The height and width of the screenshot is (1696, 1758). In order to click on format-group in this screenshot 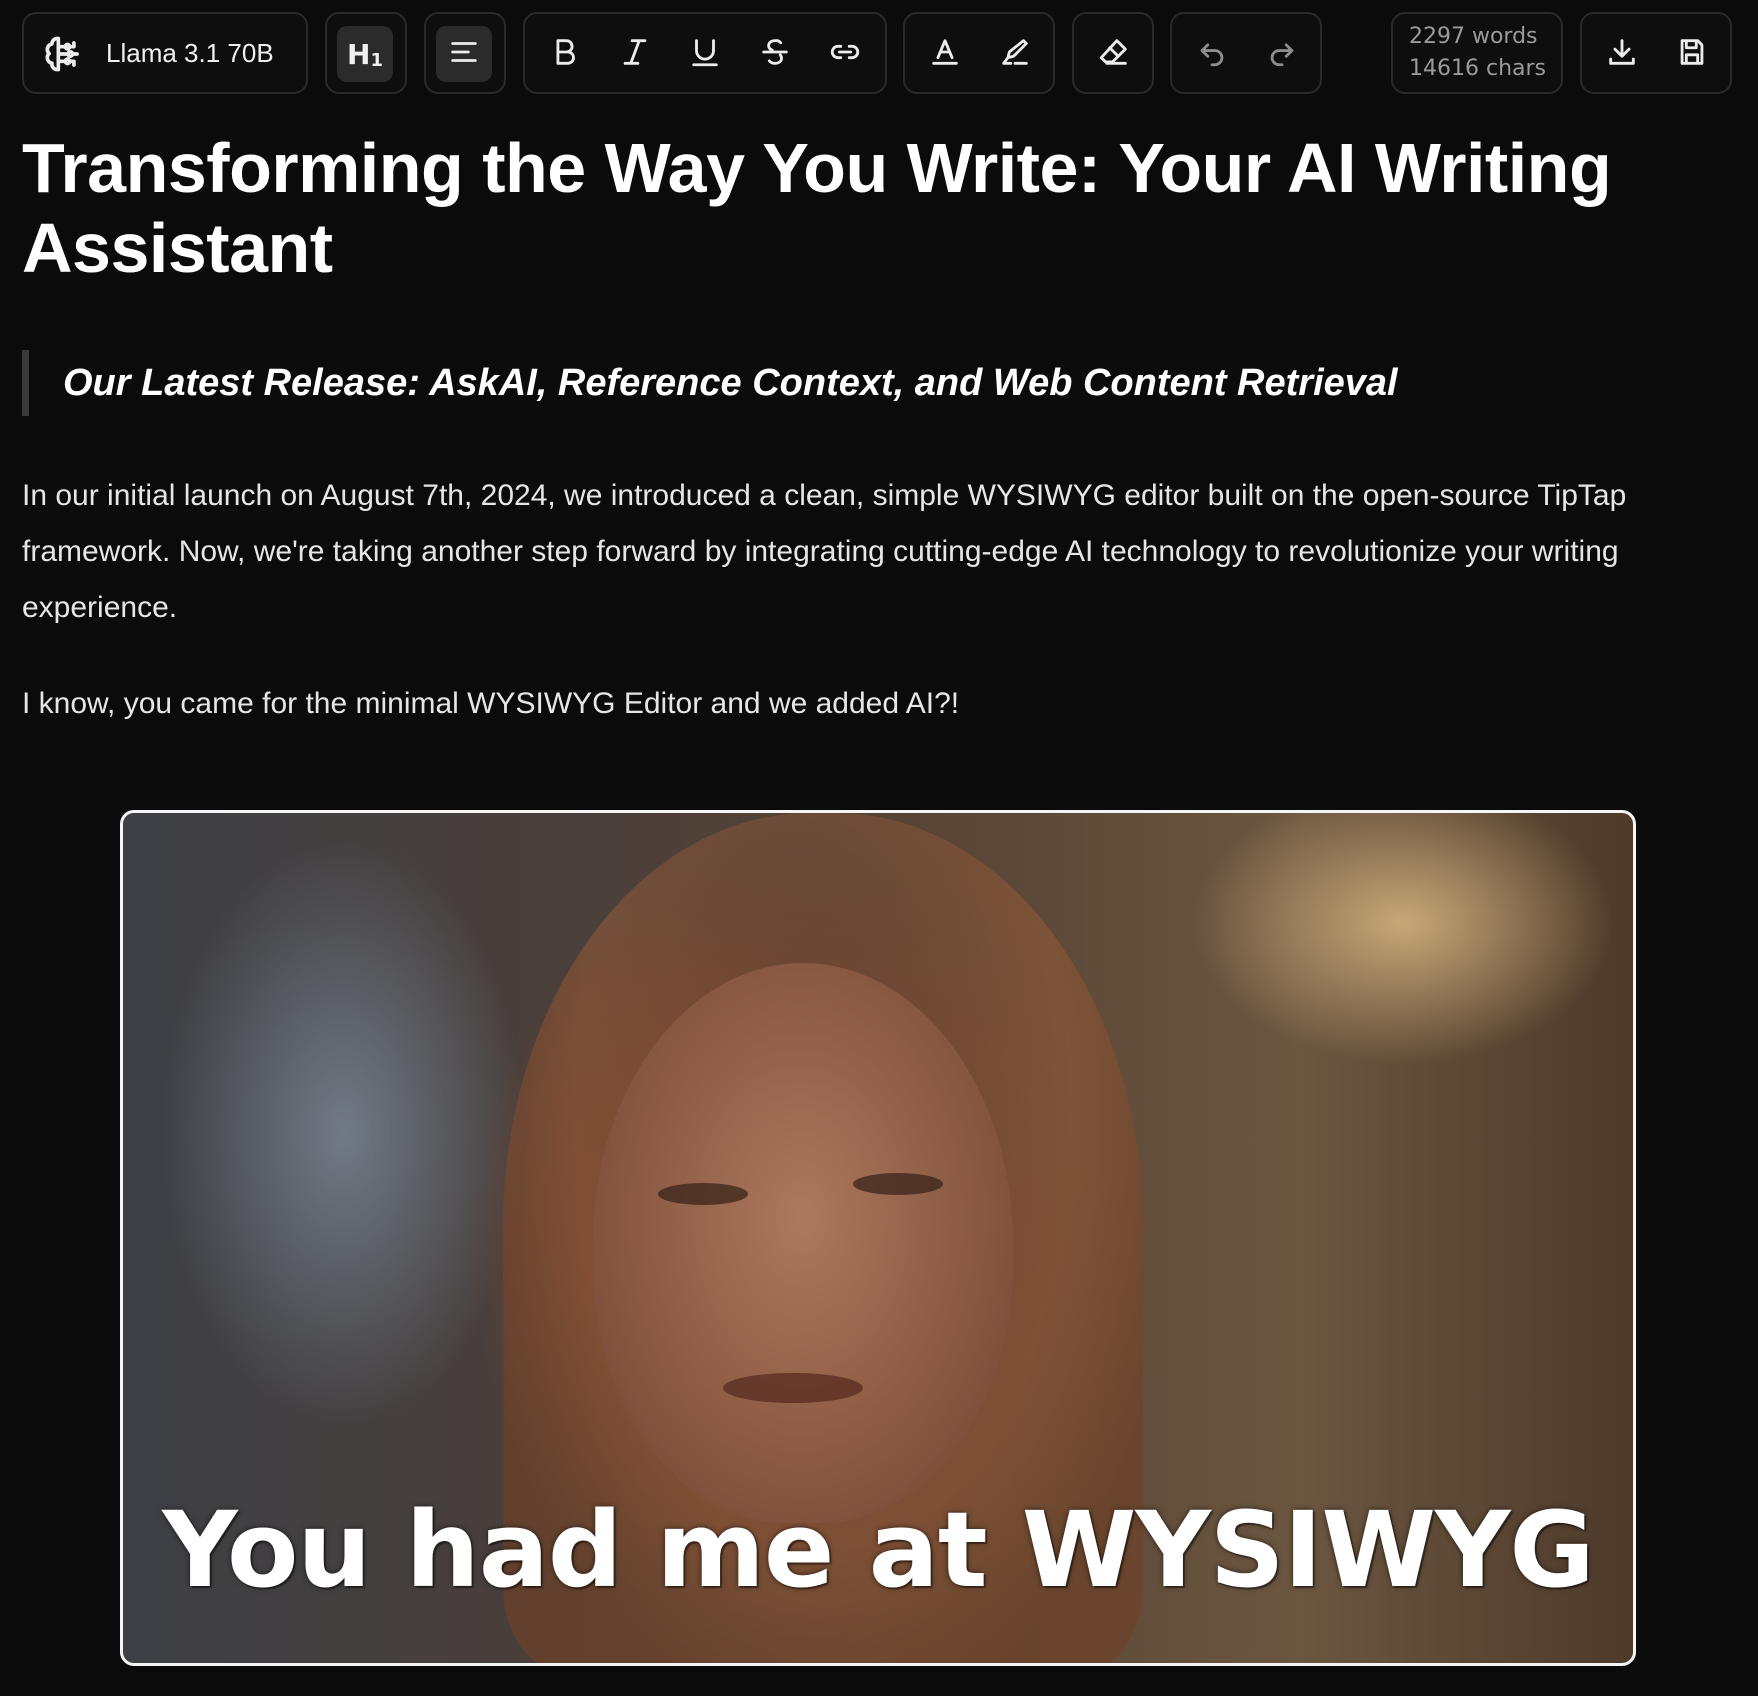, I will do `click(705, 53)`.